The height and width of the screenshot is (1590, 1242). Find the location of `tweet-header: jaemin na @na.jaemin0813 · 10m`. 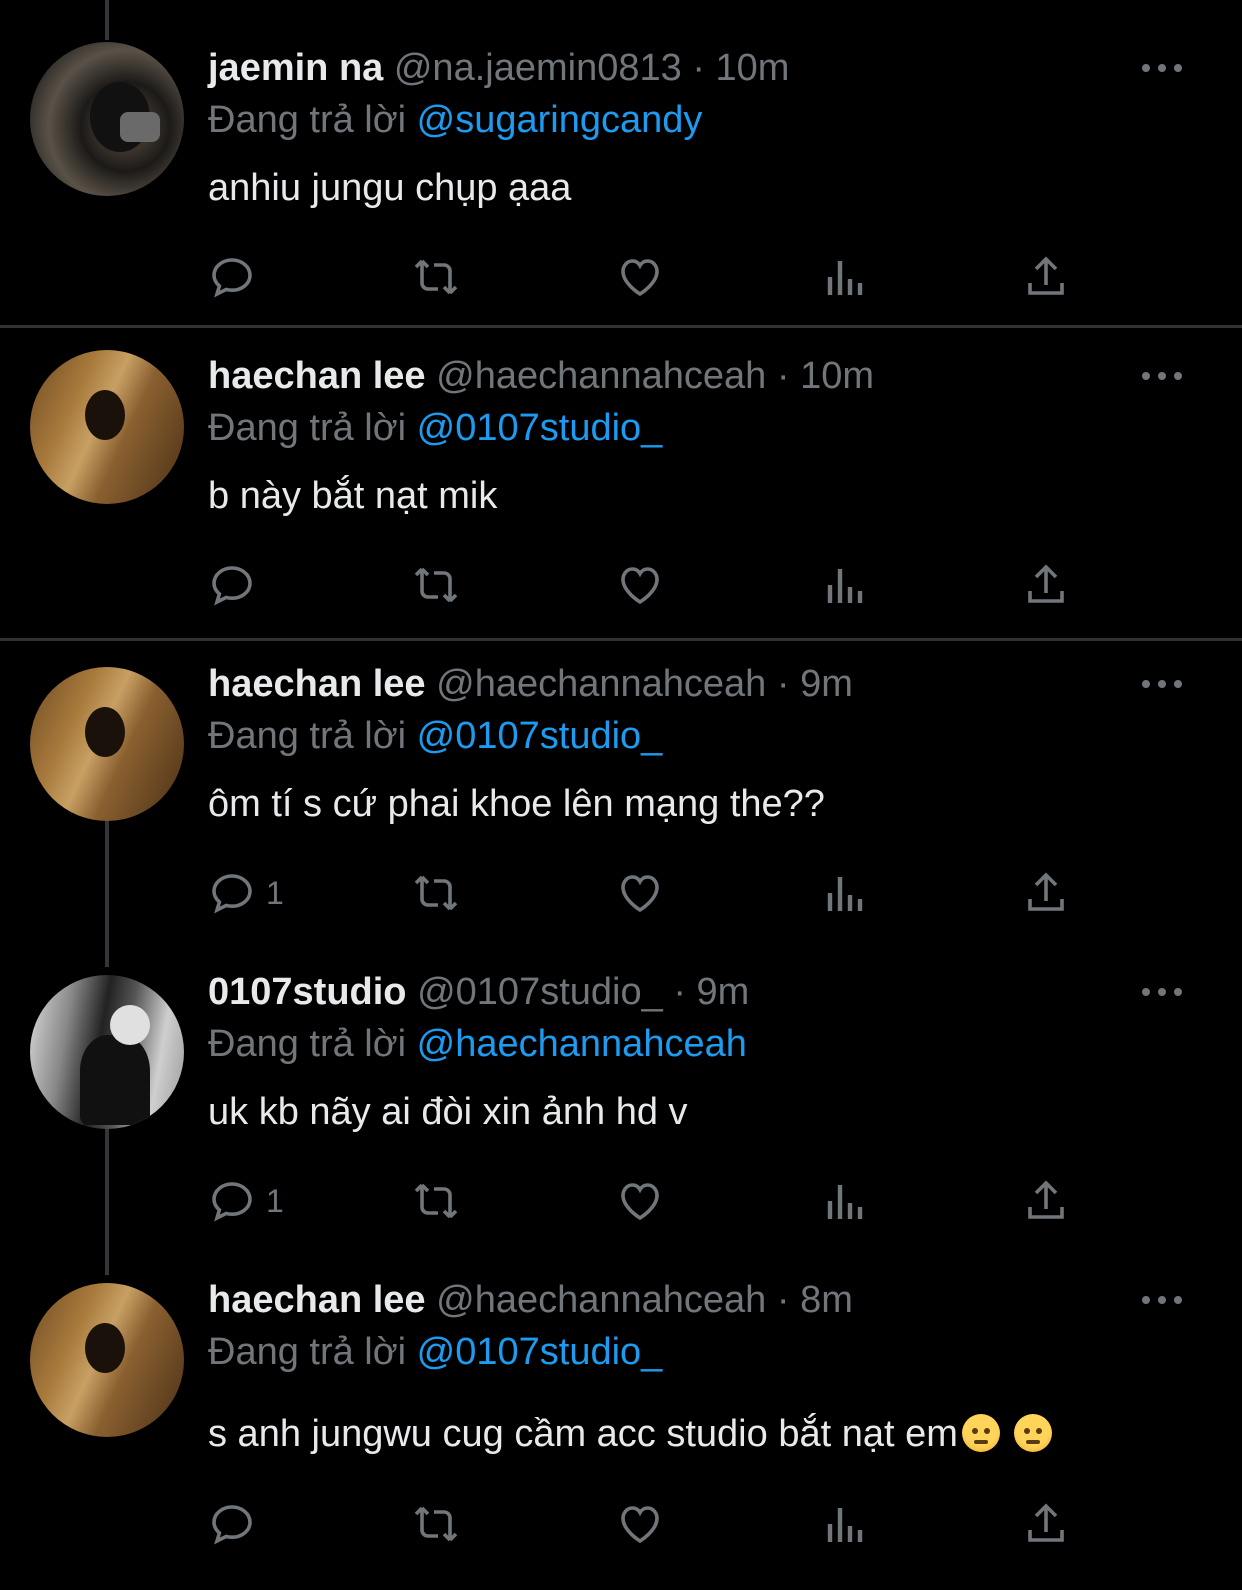

tweet-header: jaemin na @na.jaemin0813 · 10m is located at coordinates (705, 68).